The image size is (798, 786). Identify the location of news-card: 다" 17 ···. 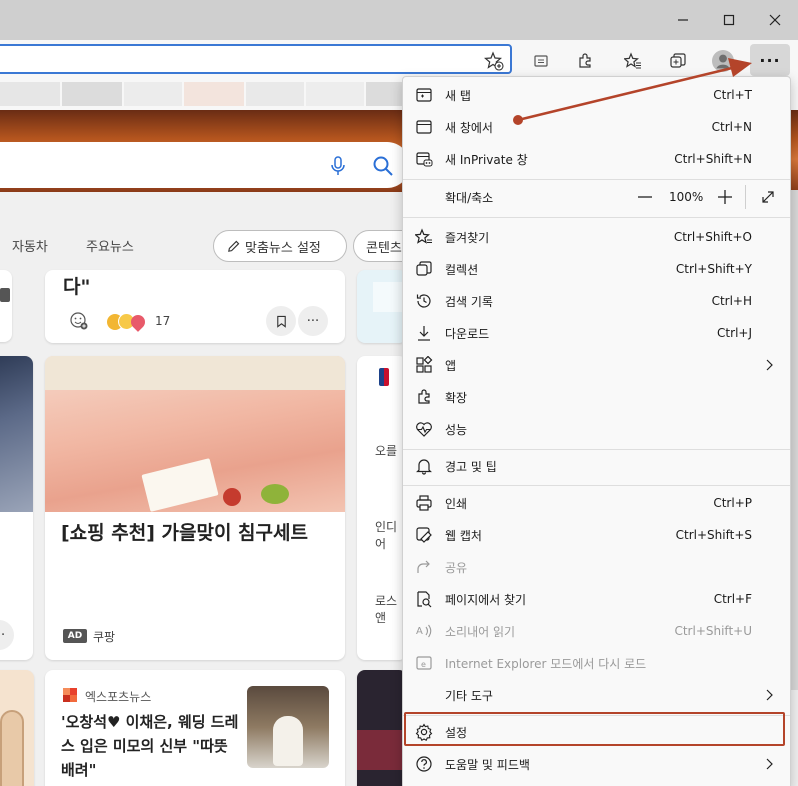
(195, 306).